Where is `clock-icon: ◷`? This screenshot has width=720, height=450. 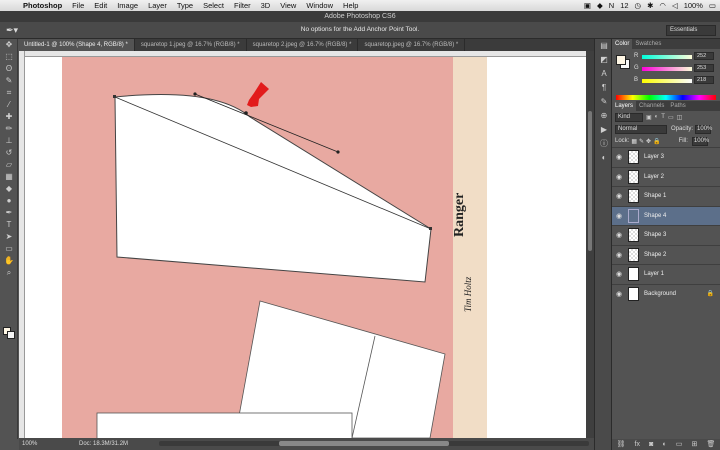
clock-icon: ◷ is located at coordinates (638, 5).